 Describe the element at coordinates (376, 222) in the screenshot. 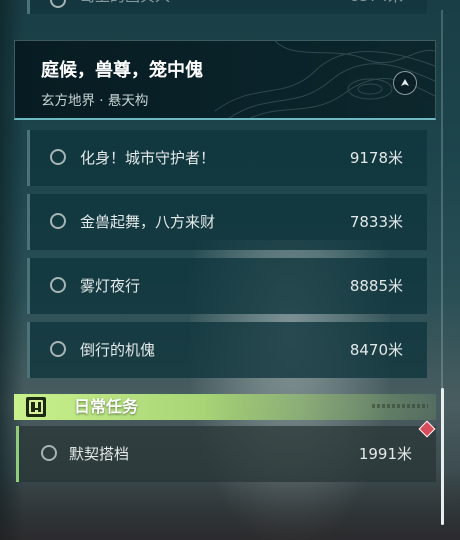

I see `quest-distance: 7833米` at that location.